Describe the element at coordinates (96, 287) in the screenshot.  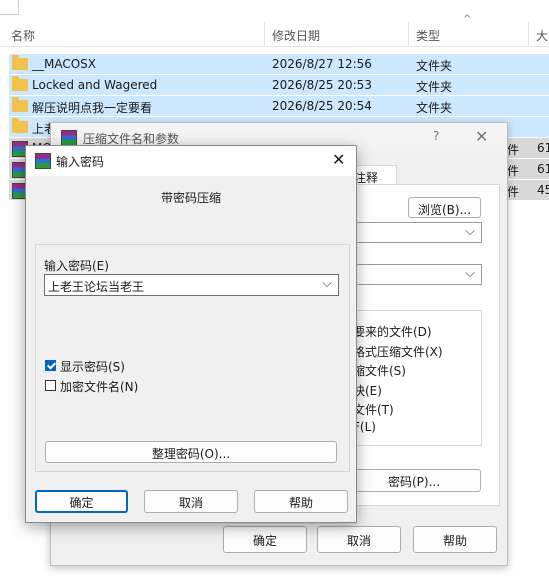
I see `password-value: 上老王论坛当老王` at that location.